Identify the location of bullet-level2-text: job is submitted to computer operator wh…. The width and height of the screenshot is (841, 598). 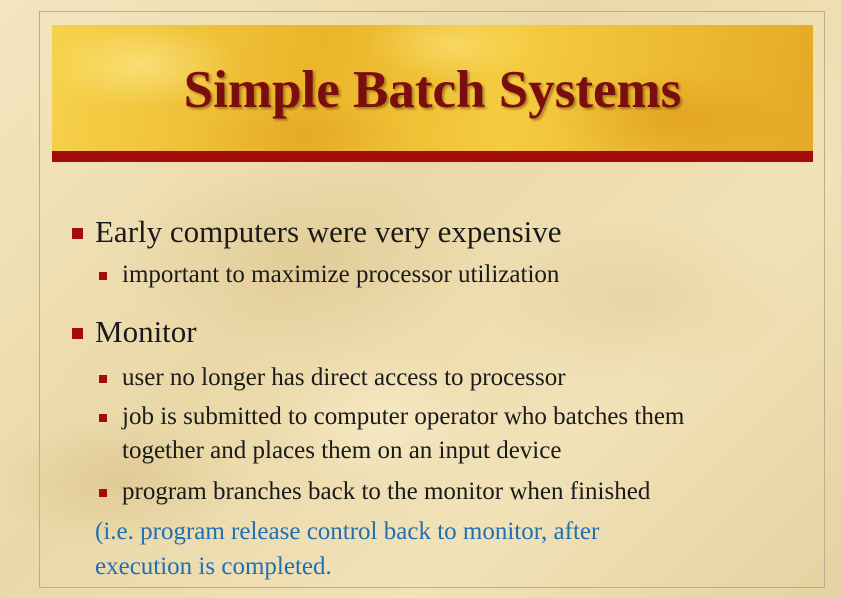
(403, 416).